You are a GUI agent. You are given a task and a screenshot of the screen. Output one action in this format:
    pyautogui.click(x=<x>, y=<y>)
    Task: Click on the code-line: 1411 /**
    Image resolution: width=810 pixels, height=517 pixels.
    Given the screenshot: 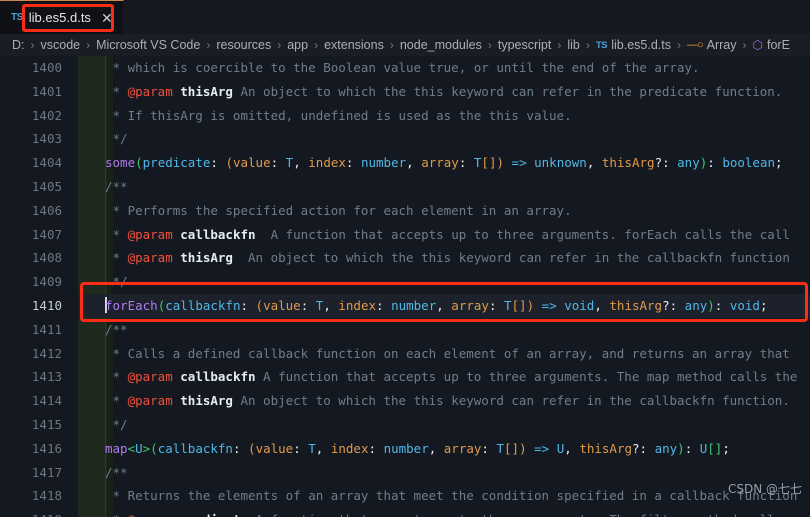 What is the action you would take?
    pyautogui.click(x=405, y=330)
    